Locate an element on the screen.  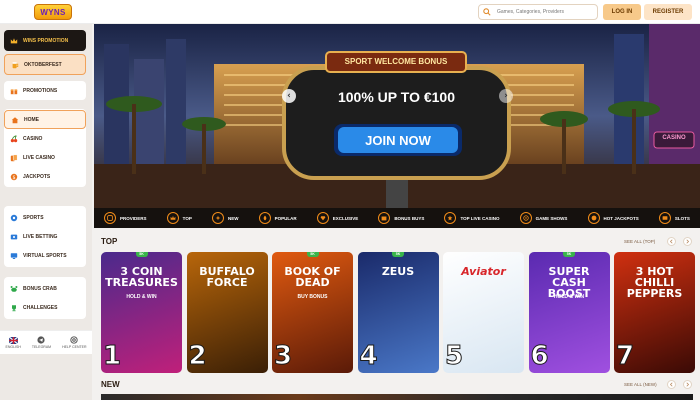
game-rank: 2 is located at coordinates (197, 356).